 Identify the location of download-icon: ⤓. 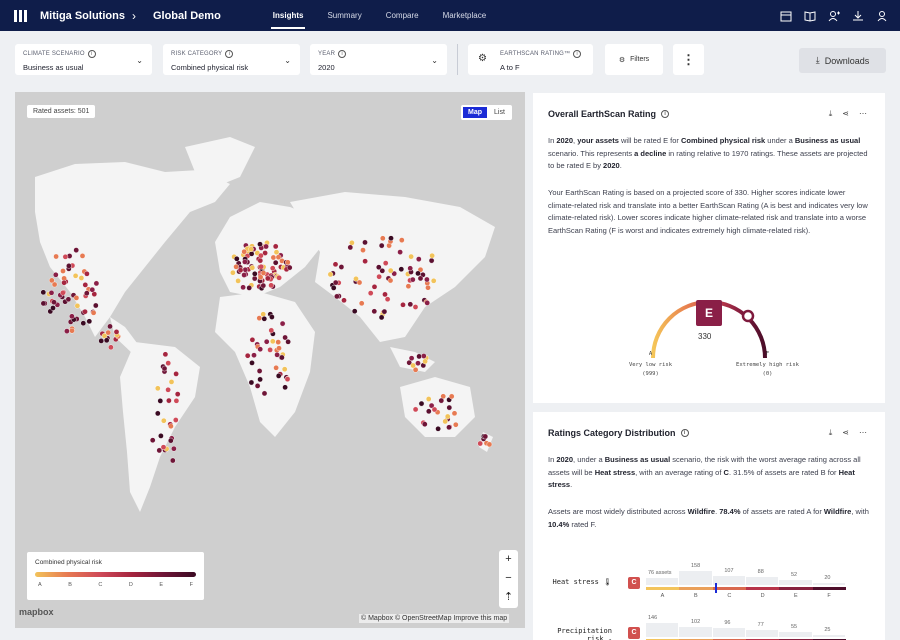
(831, 433).